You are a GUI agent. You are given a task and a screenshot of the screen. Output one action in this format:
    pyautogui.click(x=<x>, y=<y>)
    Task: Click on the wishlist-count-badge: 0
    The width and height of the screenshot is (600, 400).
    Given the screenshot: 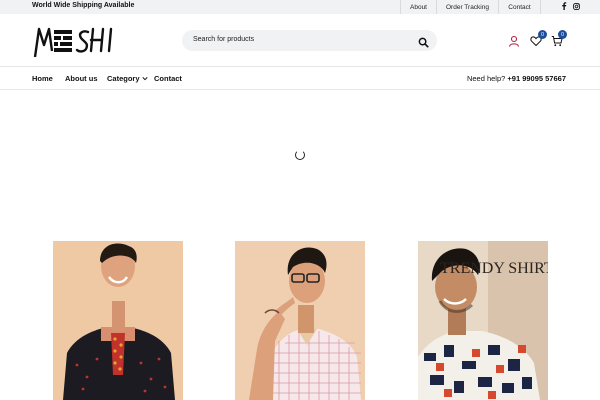 What is the action you would take?
    pyautogui.click(x=542, y=34)
    